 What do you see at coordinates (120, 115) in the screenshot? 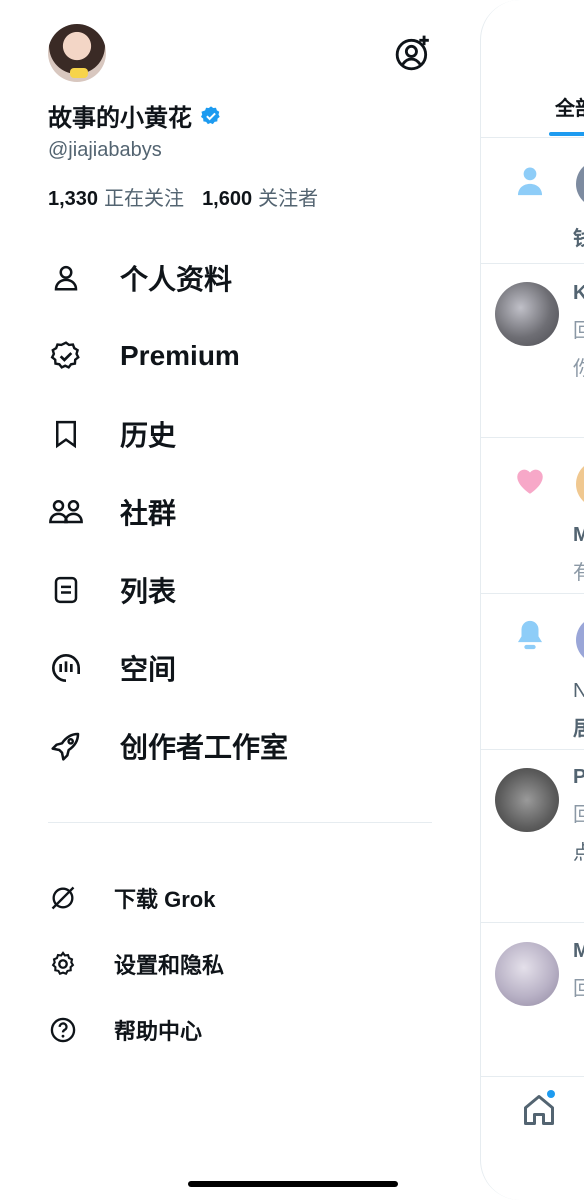
I see `profile-name: 故事的小黄花` at bounding box center [120, 115].